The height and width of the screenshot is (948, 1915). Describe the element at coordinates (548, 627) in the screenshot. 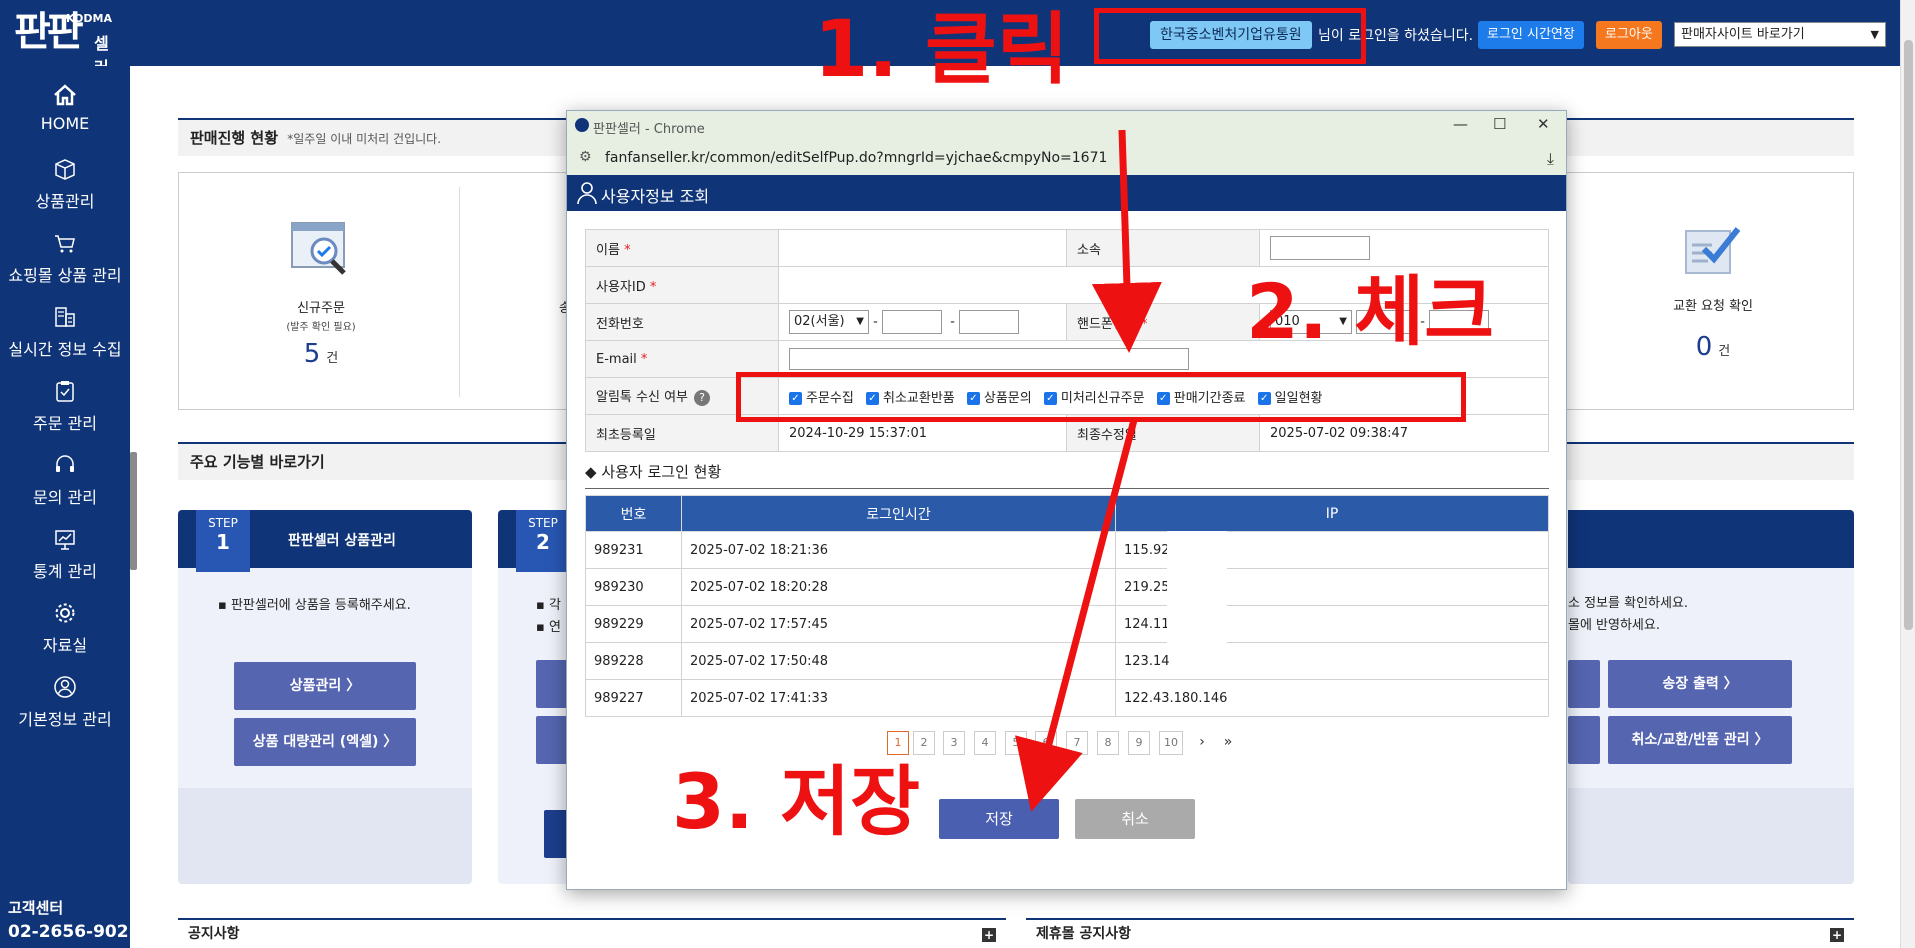

I see `step2-desc-2: ▪ 연` at that location.